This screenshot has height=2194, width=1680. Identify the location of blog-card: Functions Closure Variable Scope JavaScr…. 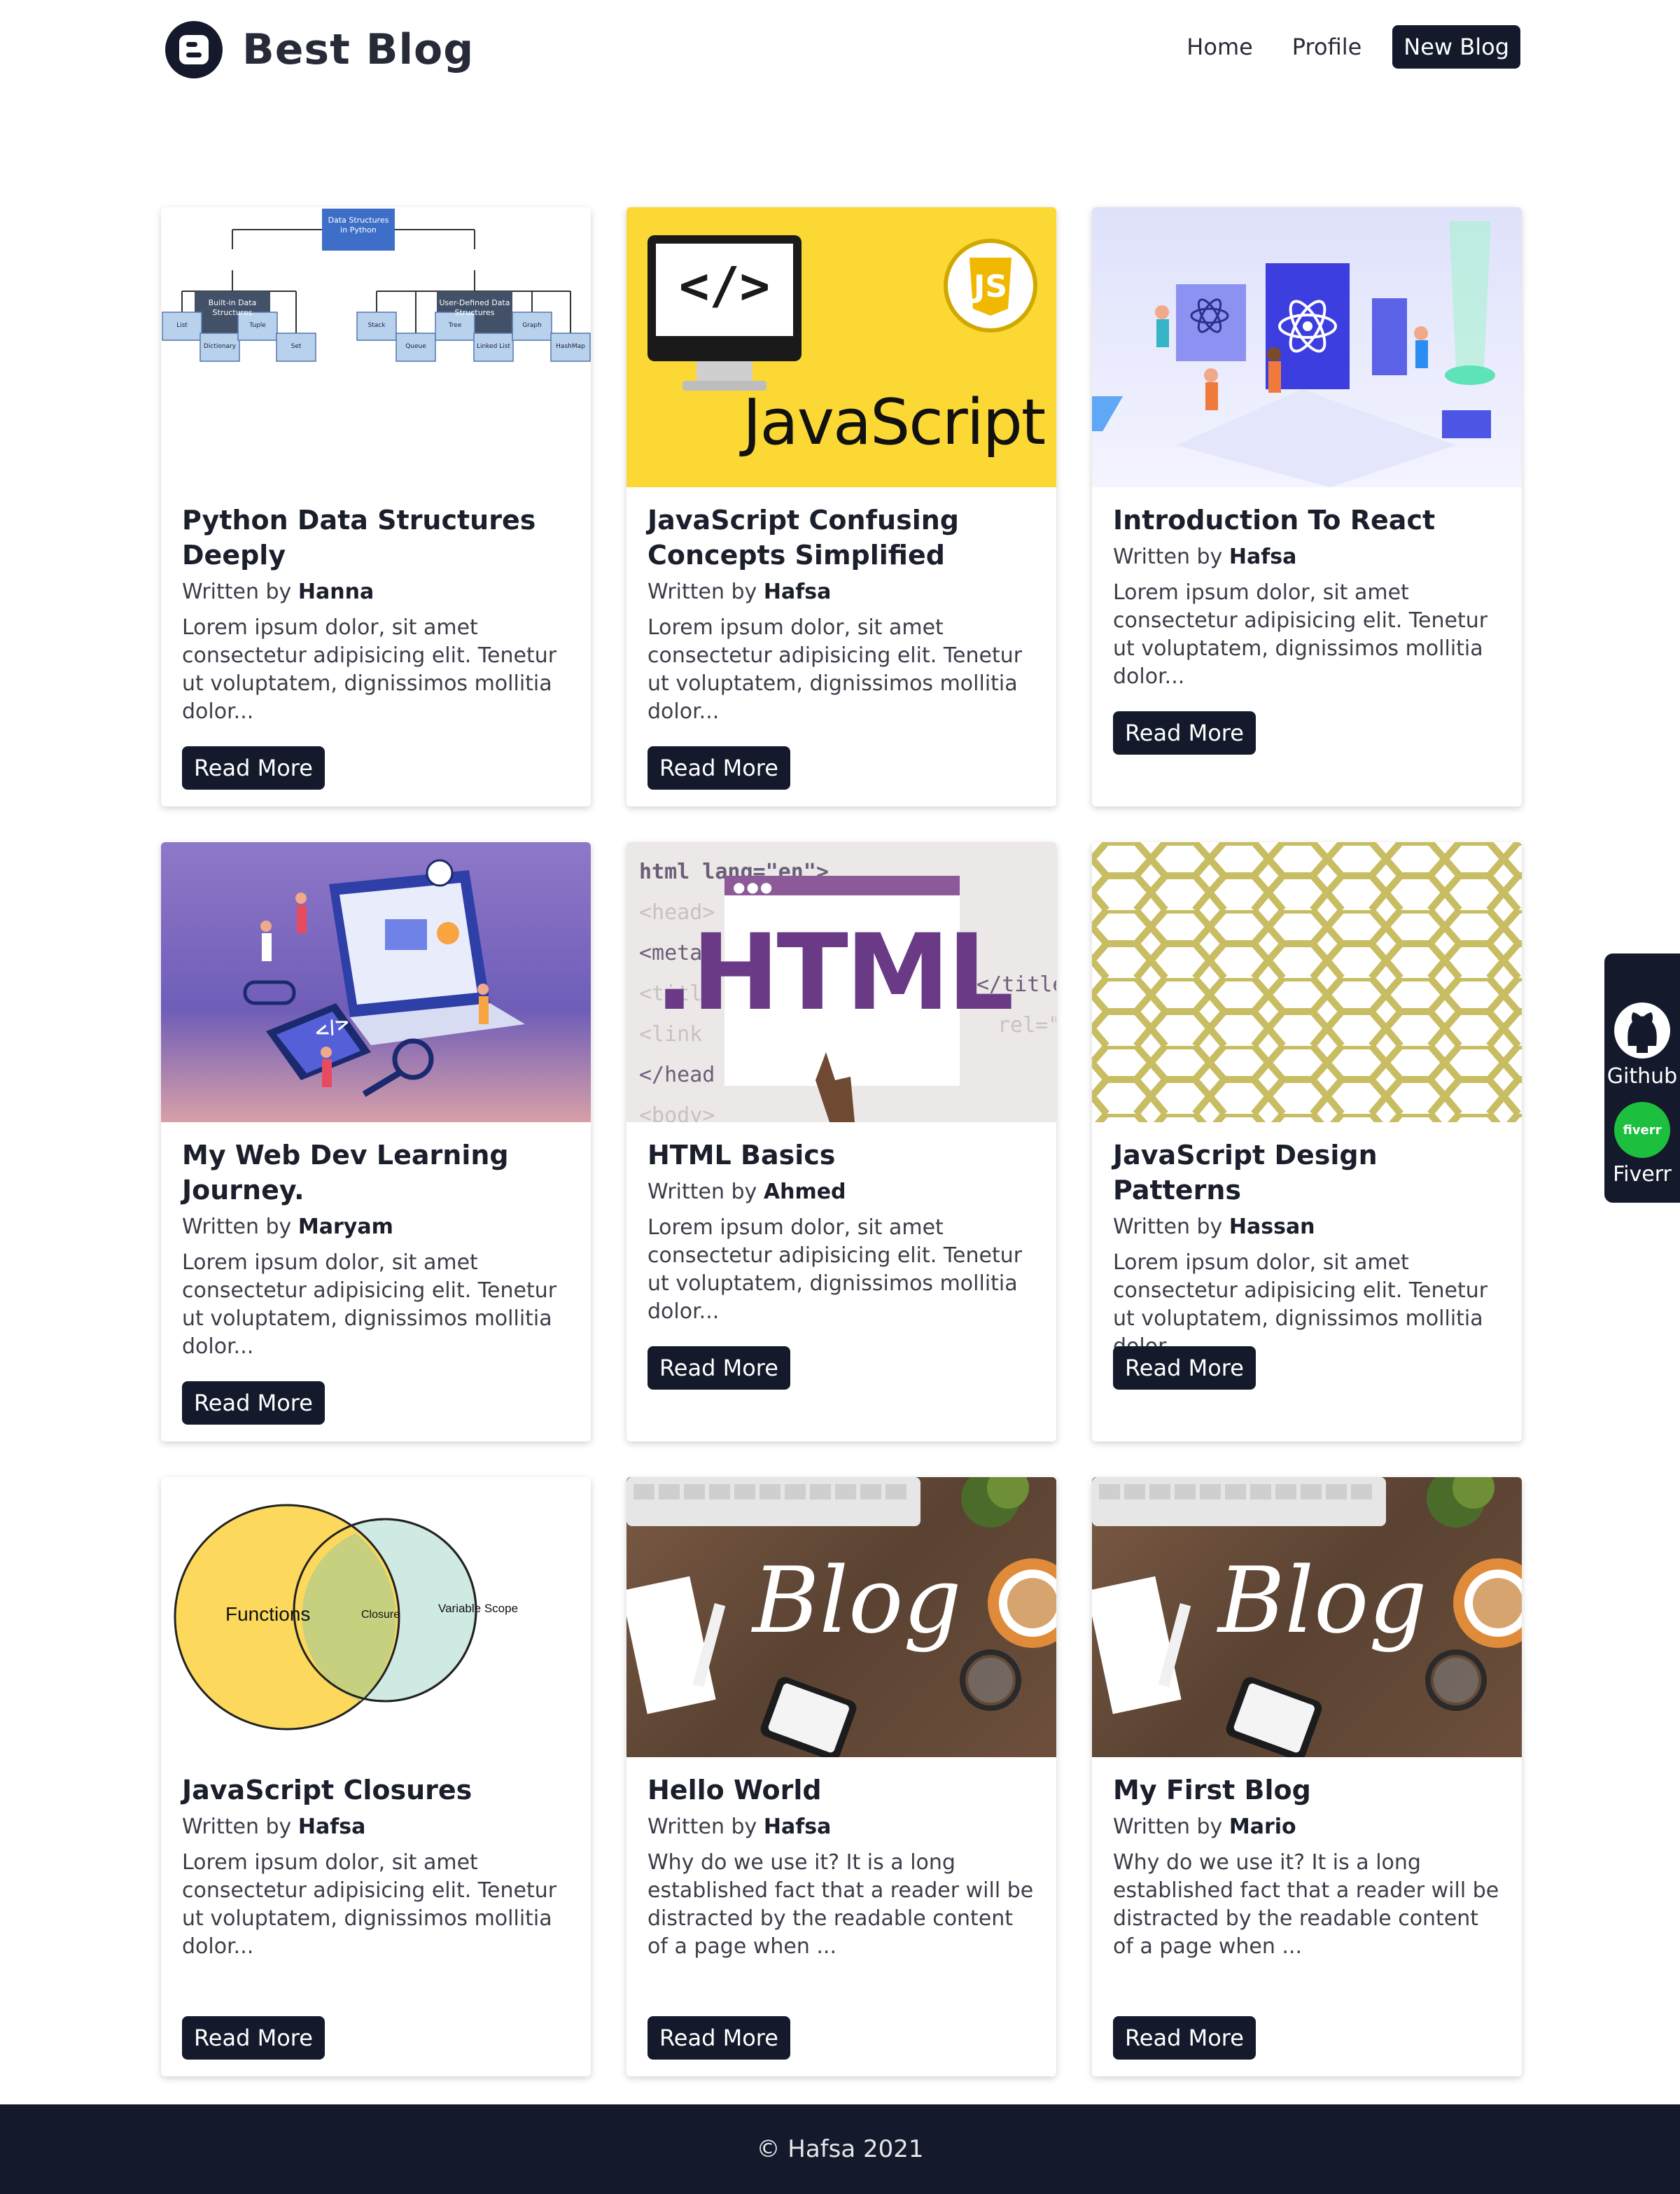
(376, 1776).